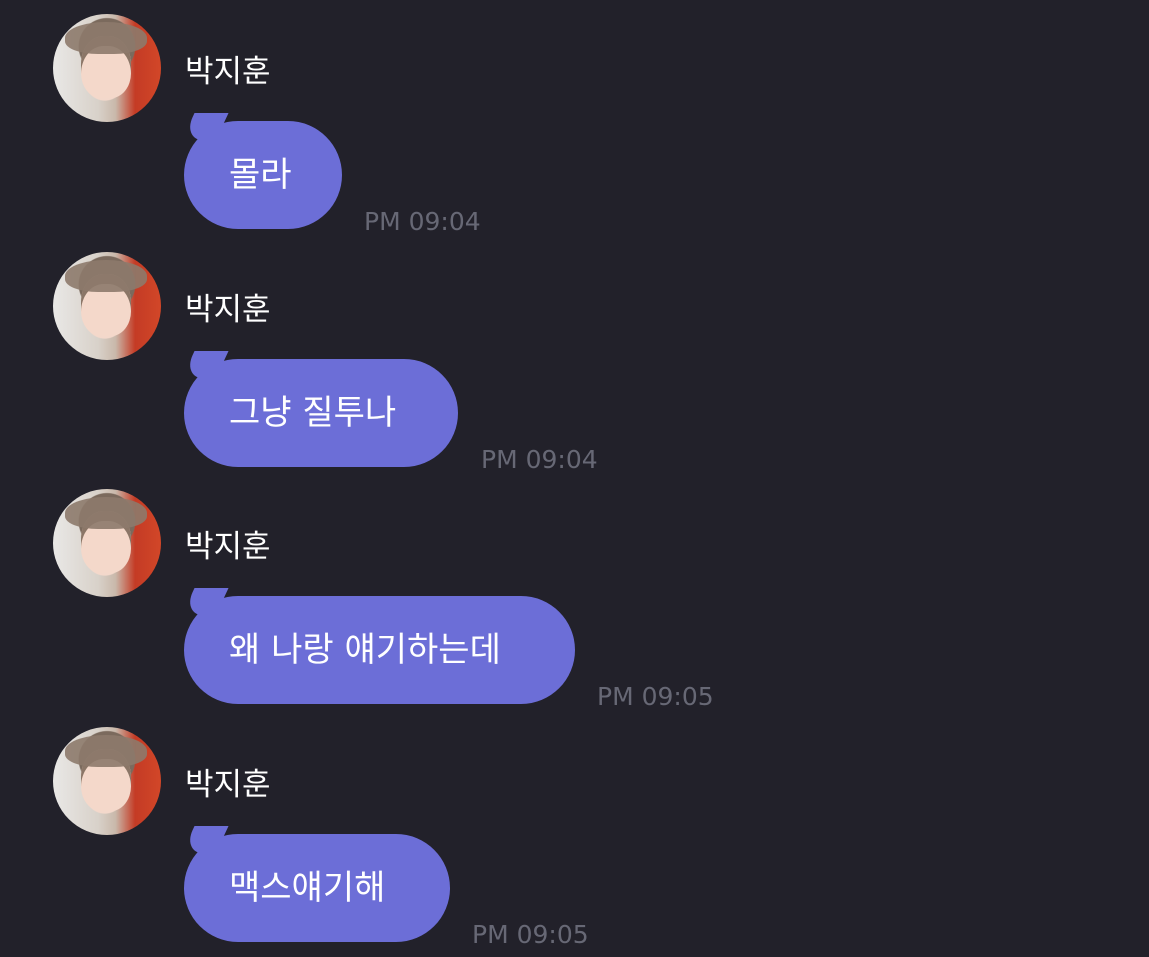 This screenshot has width=1149, height=957. I want to click on message-bubble: 왜 나랑 얘기하는데, so click(379, 650).